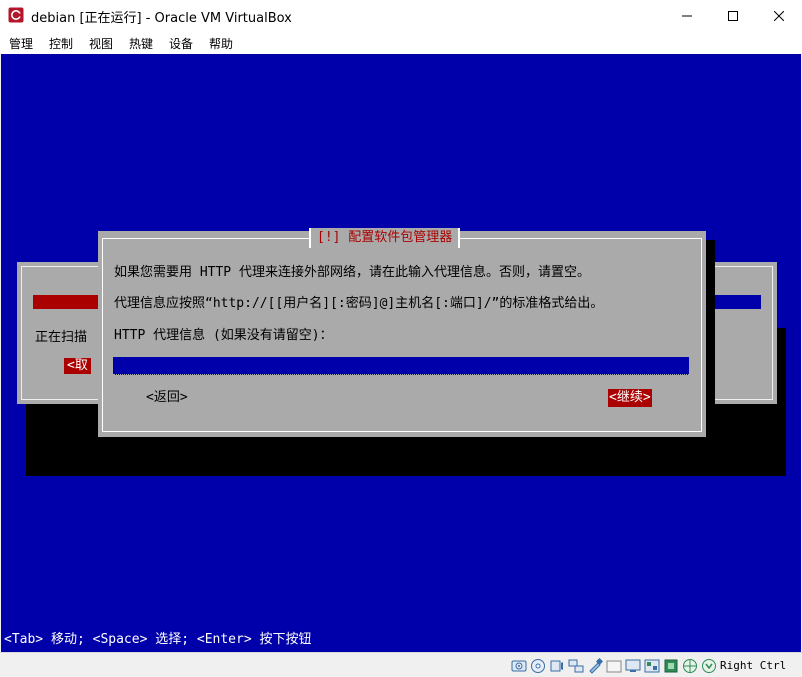 Image resolution: width=802 pixels, height=677 pixels. Describe the element at coordinates (167, 398) in the screenshot. I see `back-button: <返回>` at that location.